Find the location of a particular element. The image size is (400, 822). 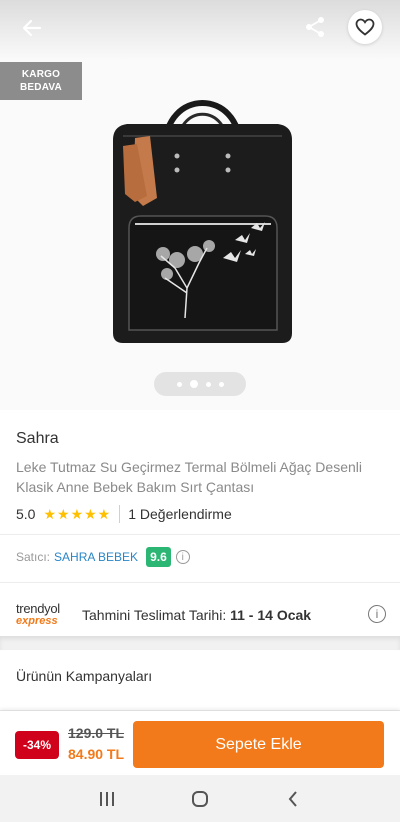

system-nav-bar is located at coordinates (200, 798).